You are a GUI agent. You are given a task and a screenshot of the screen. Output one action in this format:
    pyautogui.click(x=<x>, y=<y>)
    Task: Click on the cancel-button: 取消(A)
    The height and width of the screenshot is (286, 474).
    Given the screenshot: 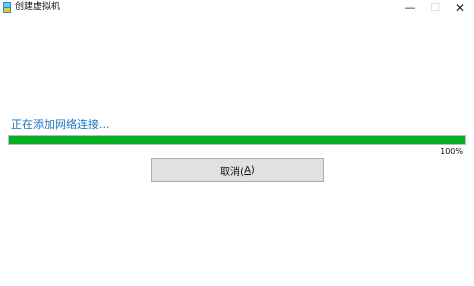 What is the action you would take?
    pyautogui.click(x=237, y=170)
    